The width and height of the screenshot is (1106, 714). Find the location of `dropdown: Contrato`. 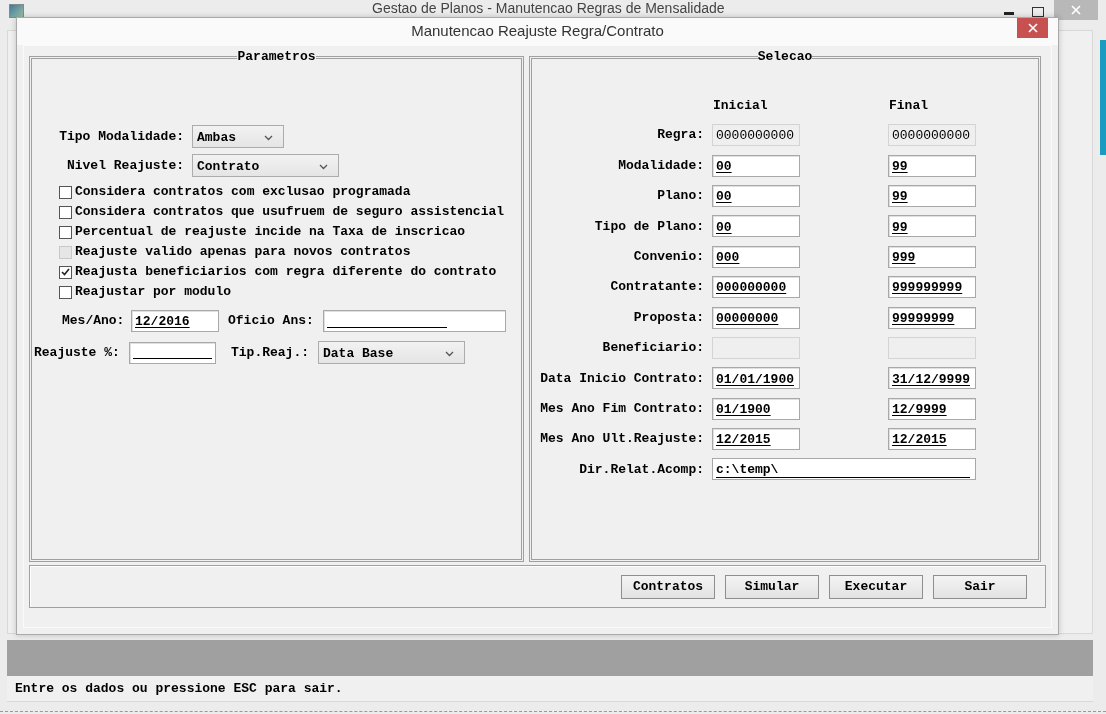

dropdown: Contrato is located at coordinates (265, 165).